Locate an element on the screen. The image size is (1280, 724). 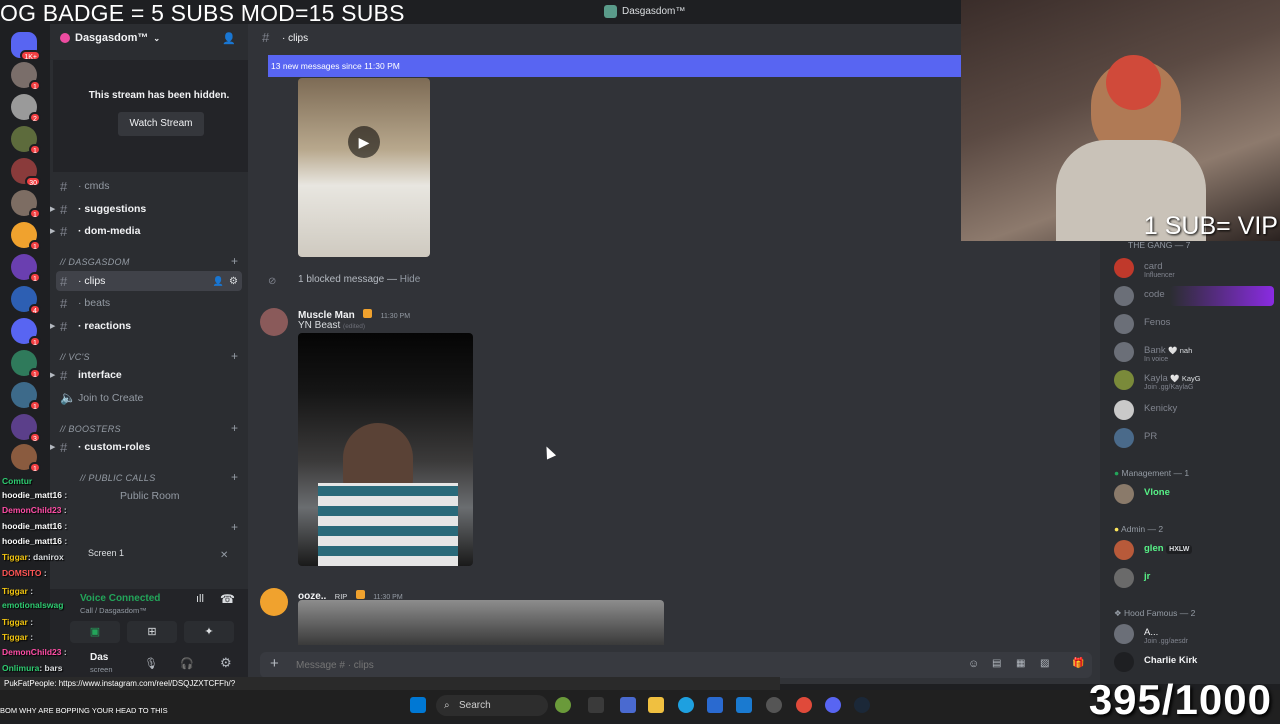
task-view-icon is located at coordinates (596, 705).